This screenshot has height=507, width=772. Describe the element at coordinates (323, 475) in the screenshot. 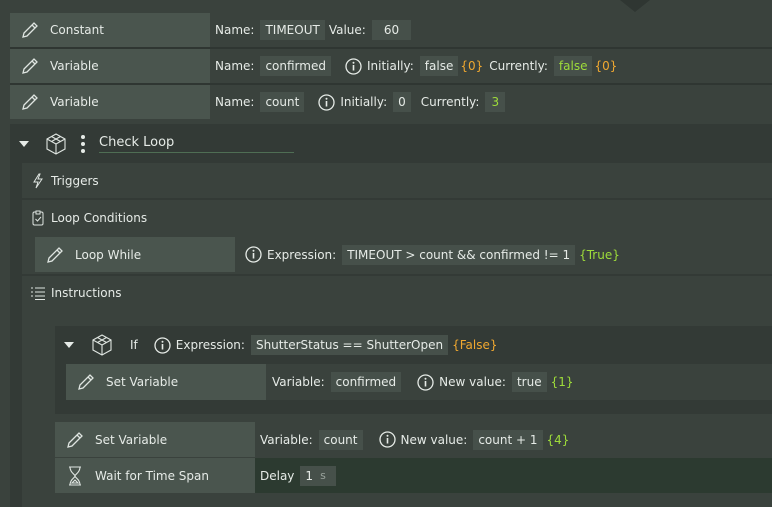

I see `delay-unit: s` at that location.